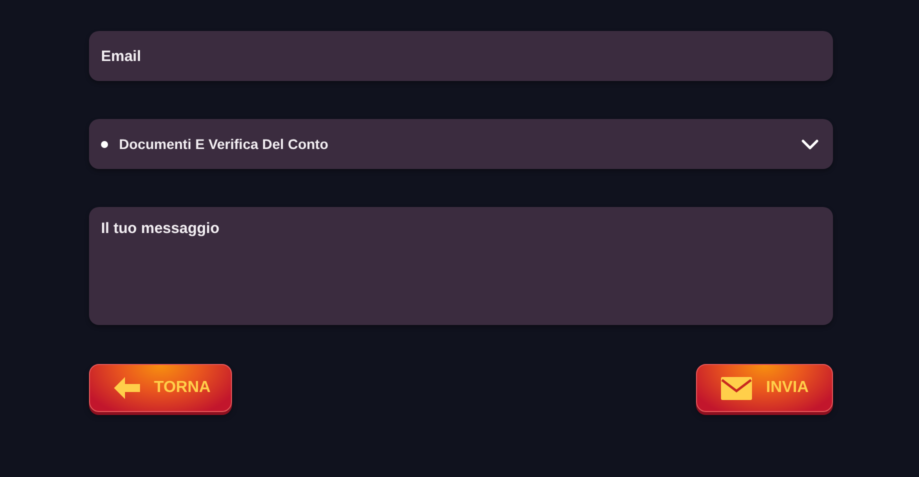 Image resolution: width=919 pixels, height=477 pixels. I want to click on email-field: Email, so click(461, 56).